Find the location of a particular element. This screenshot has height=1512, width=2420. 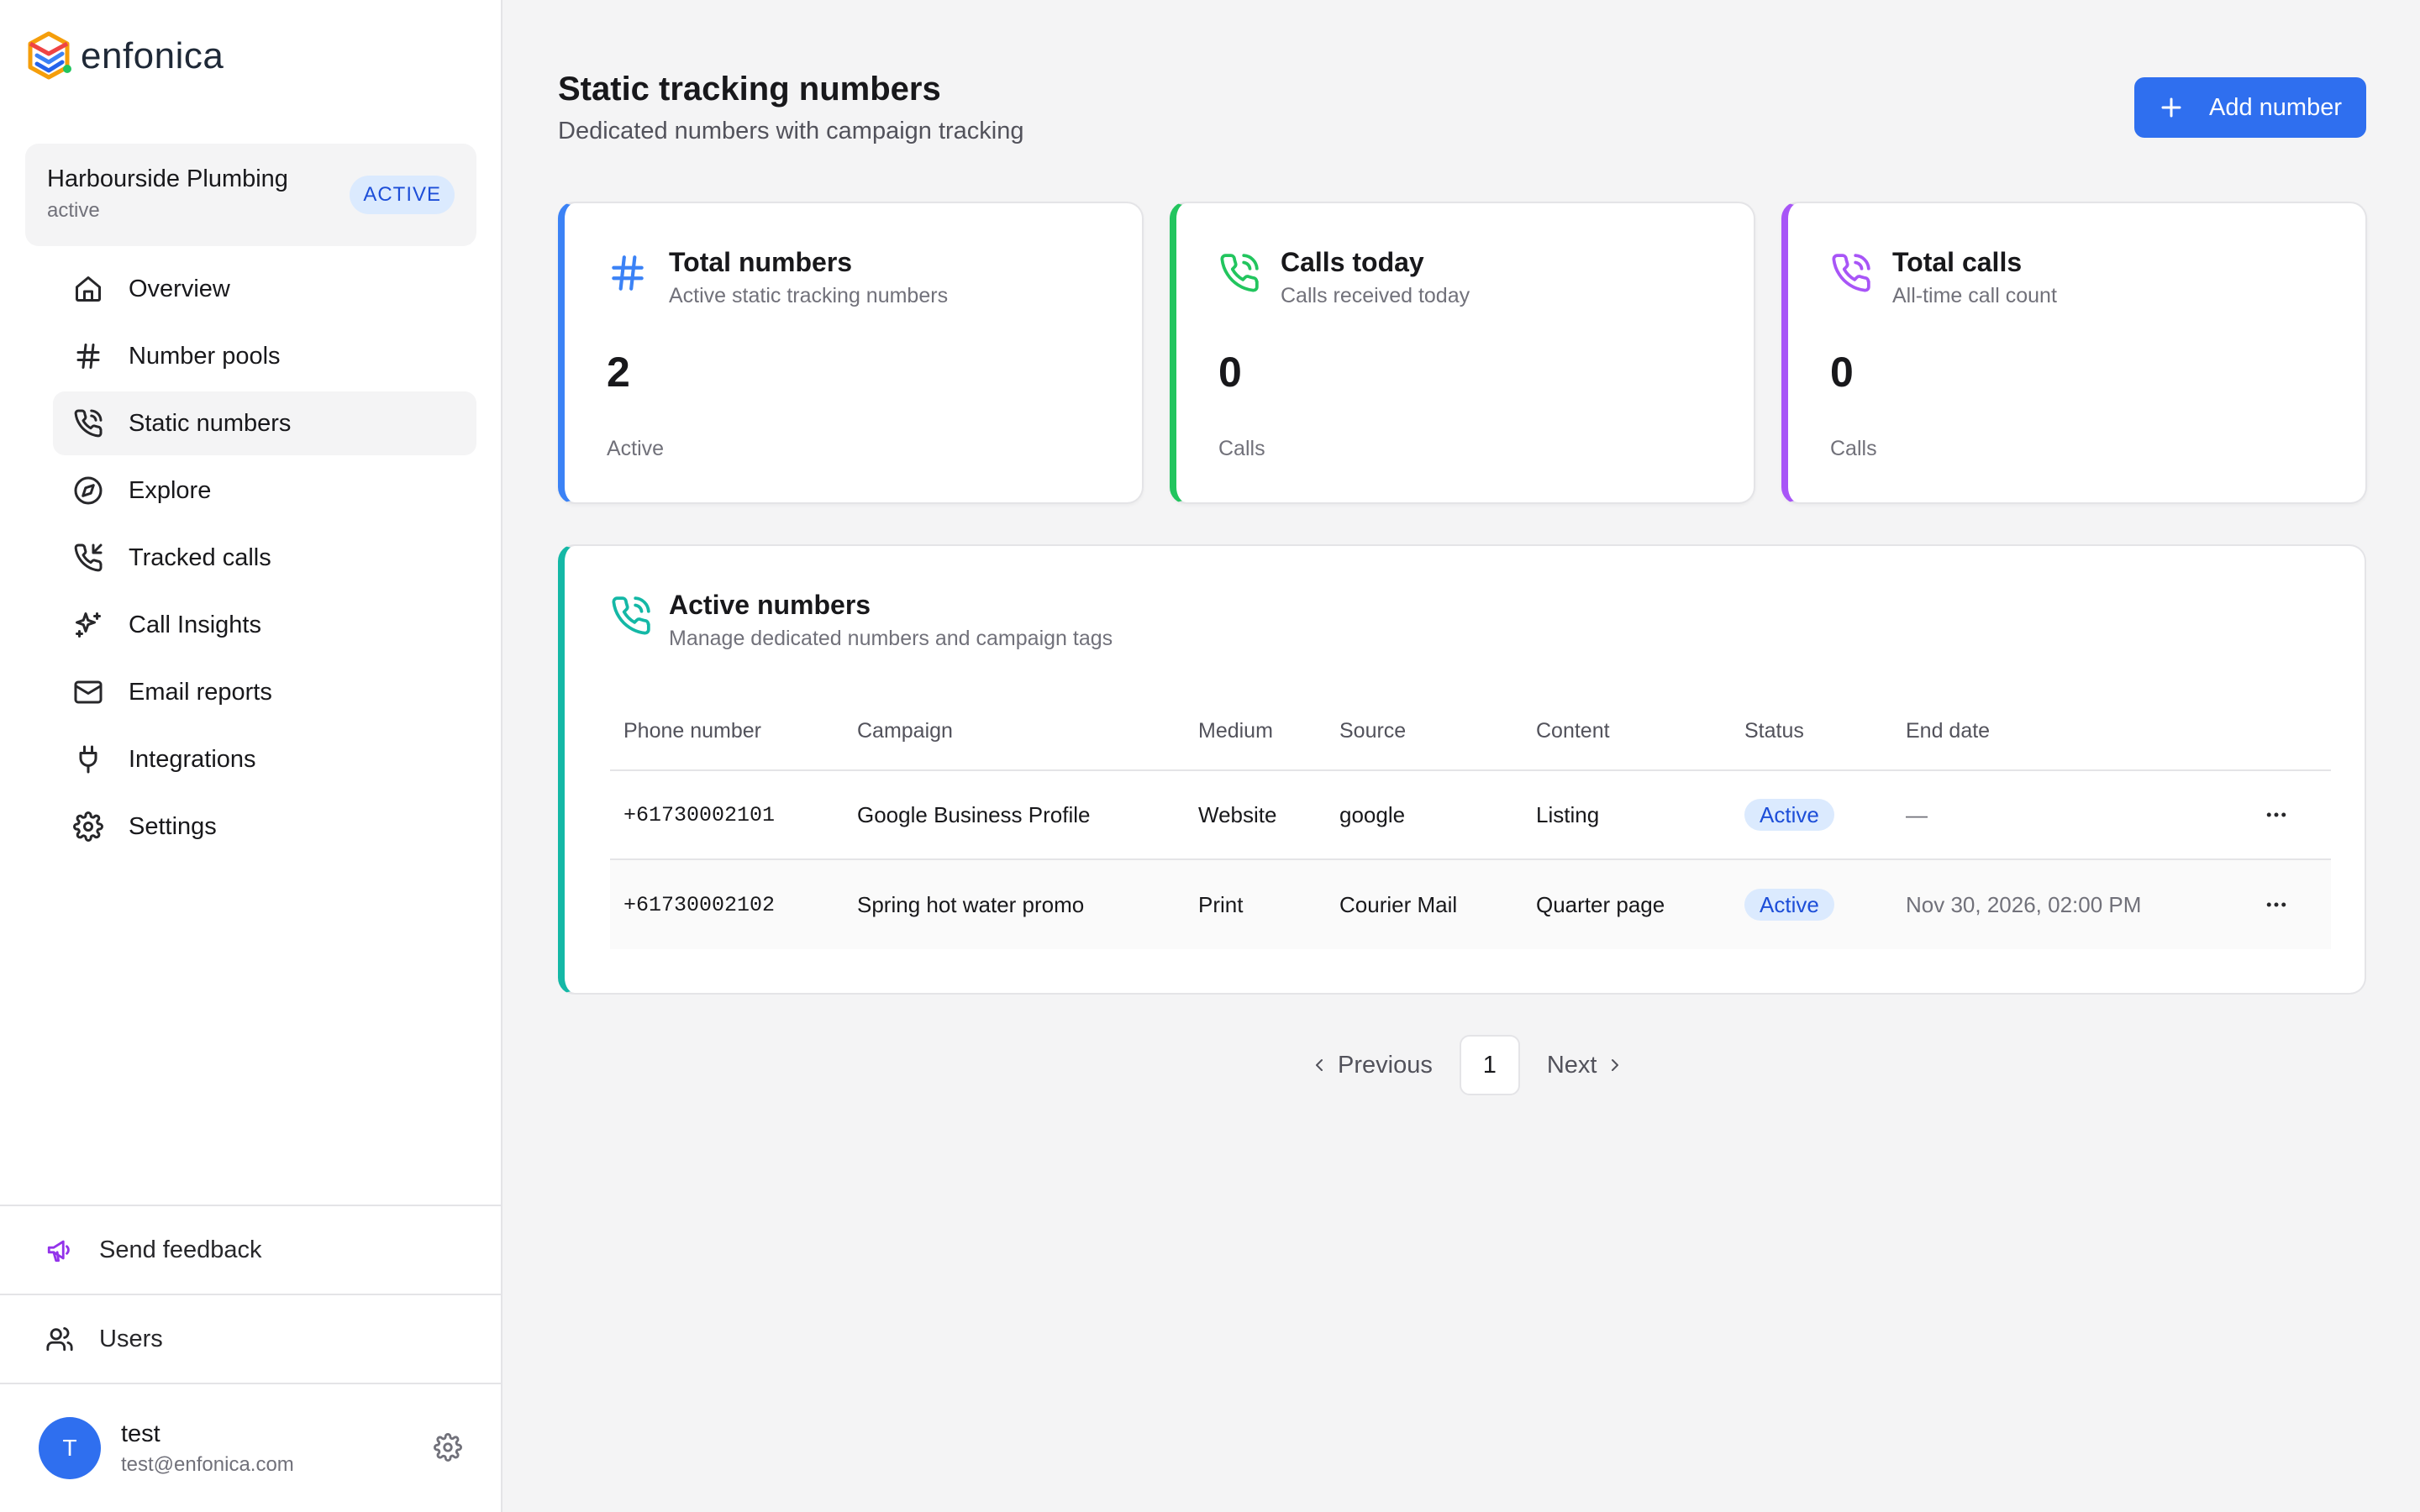

user-email: test@enfonica.com is located at coordinates (207, 1464).